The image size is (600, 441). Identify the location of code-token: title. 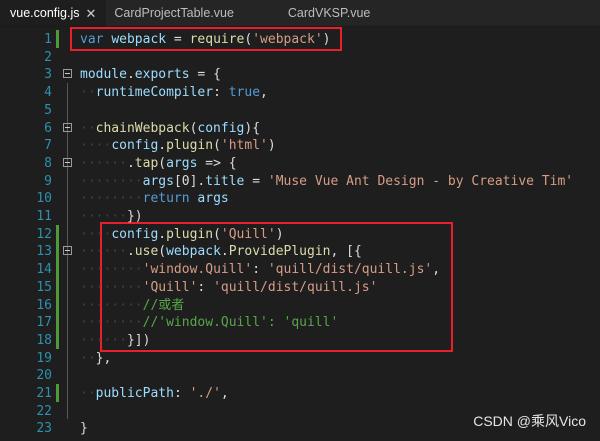
(225, 181).